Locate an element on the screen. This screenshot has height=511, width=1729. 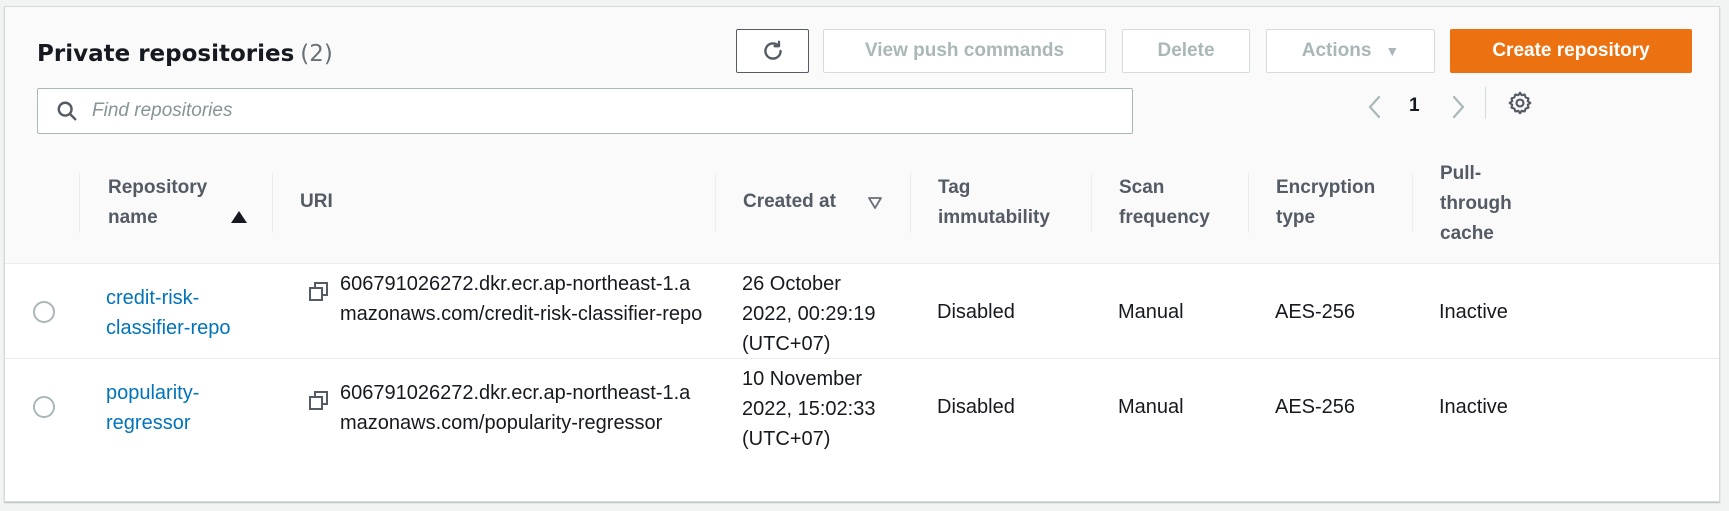
delete-button: Delete is located at coordinates (1186, 51).